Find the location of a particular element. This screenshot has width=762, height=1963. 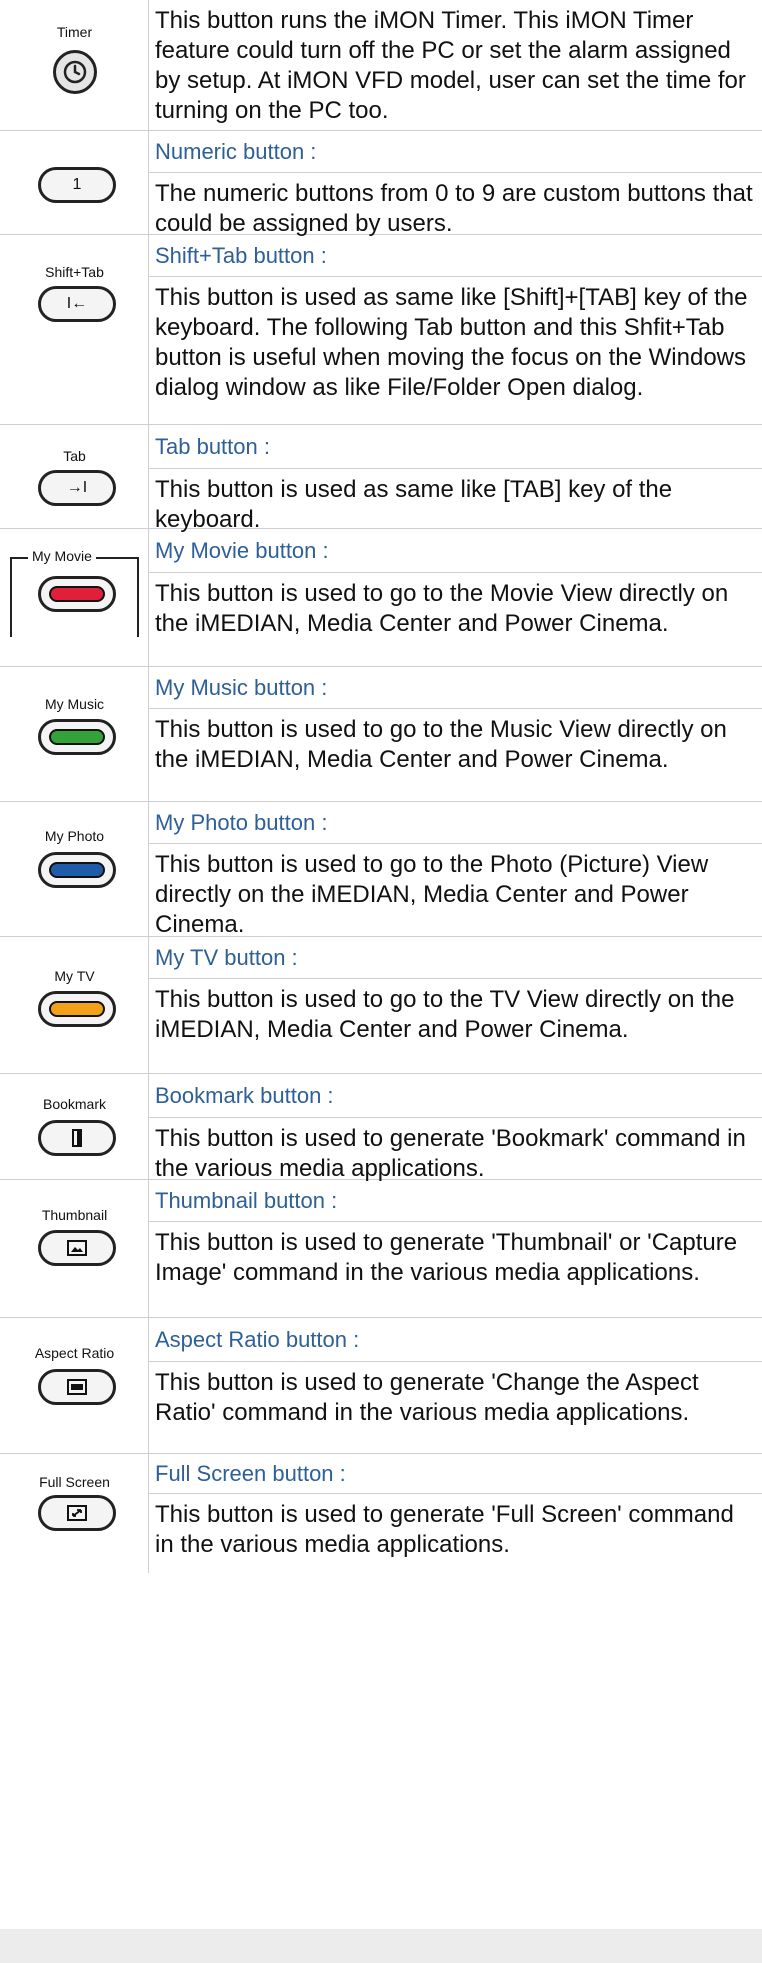

tab-button-icon: →I is located at coordinates (77, 488).